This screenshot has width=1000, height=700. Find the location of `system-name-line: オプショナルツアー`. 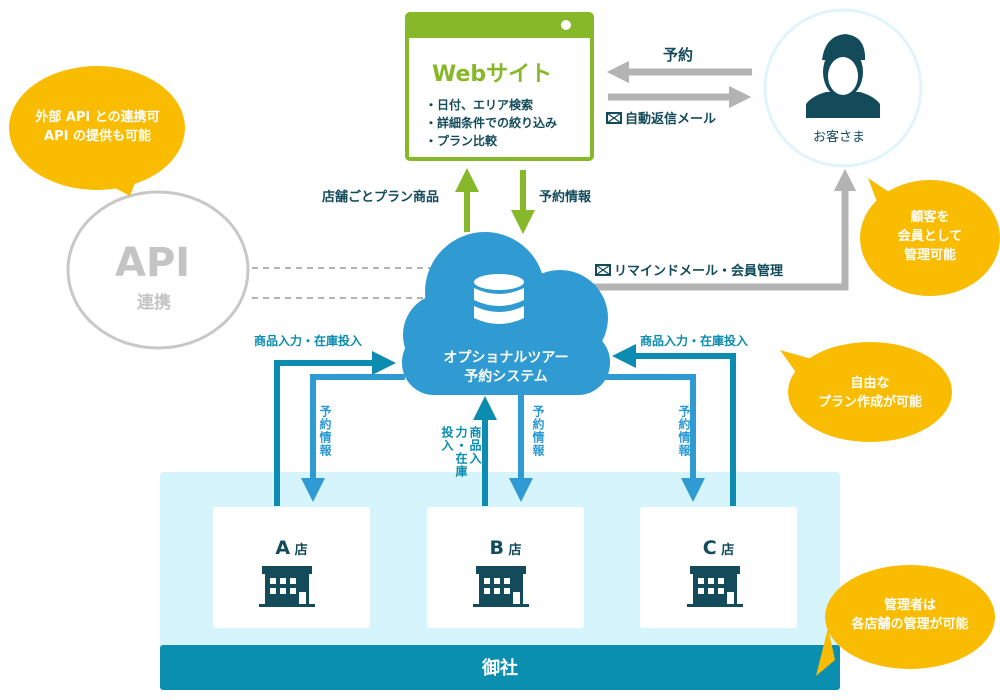

system-name-line: オプショナルツアー is located at coordinates (506, 358).